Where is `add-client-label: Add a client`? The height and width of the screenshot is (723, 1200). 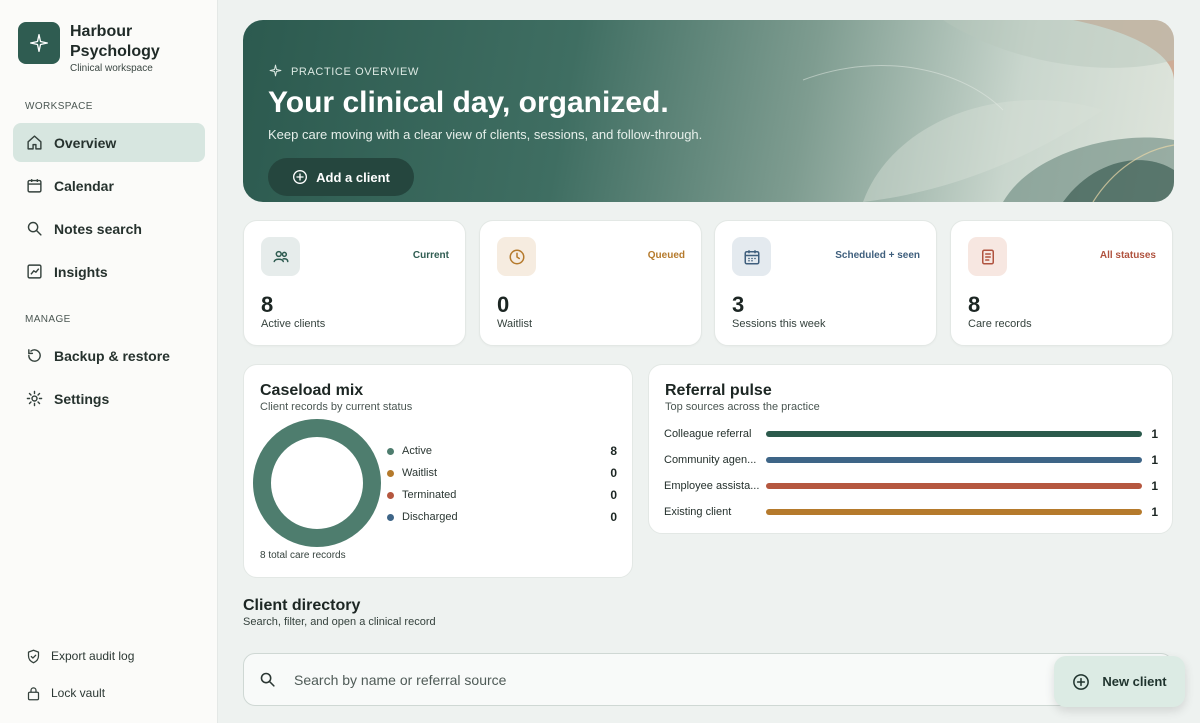
add-client-label: Add a client is located at coordinates (353, 177).